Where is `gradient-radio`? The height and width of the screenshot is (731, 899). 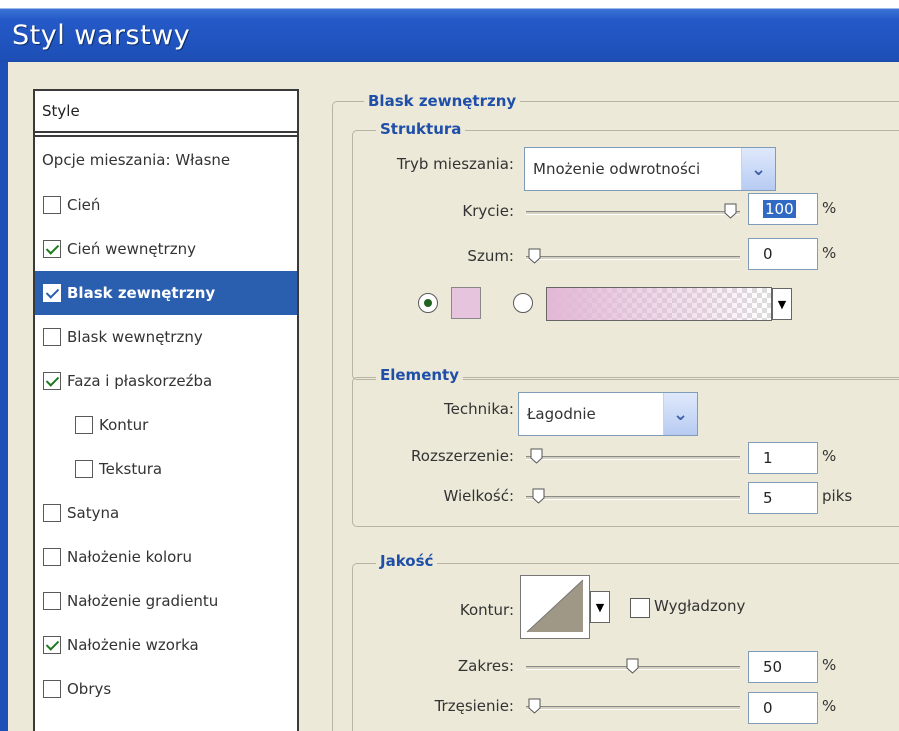 gradient-radio is located at coordinates (523, 303).